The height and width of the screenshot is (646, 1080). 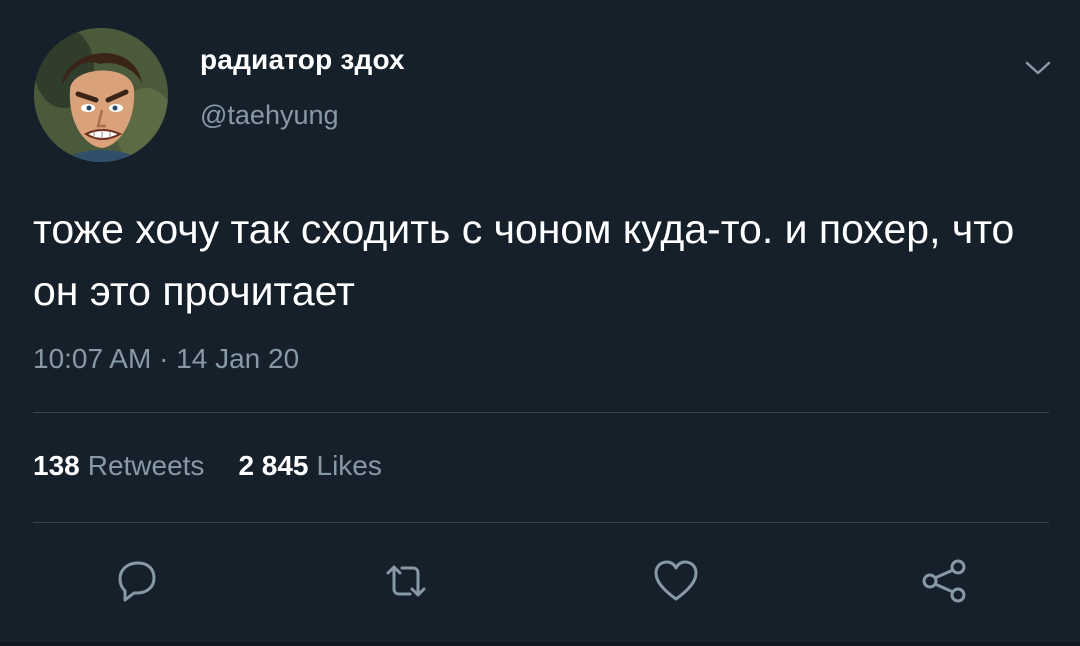 I want to click on retweets-count: 138, so click(x=56, y=465).